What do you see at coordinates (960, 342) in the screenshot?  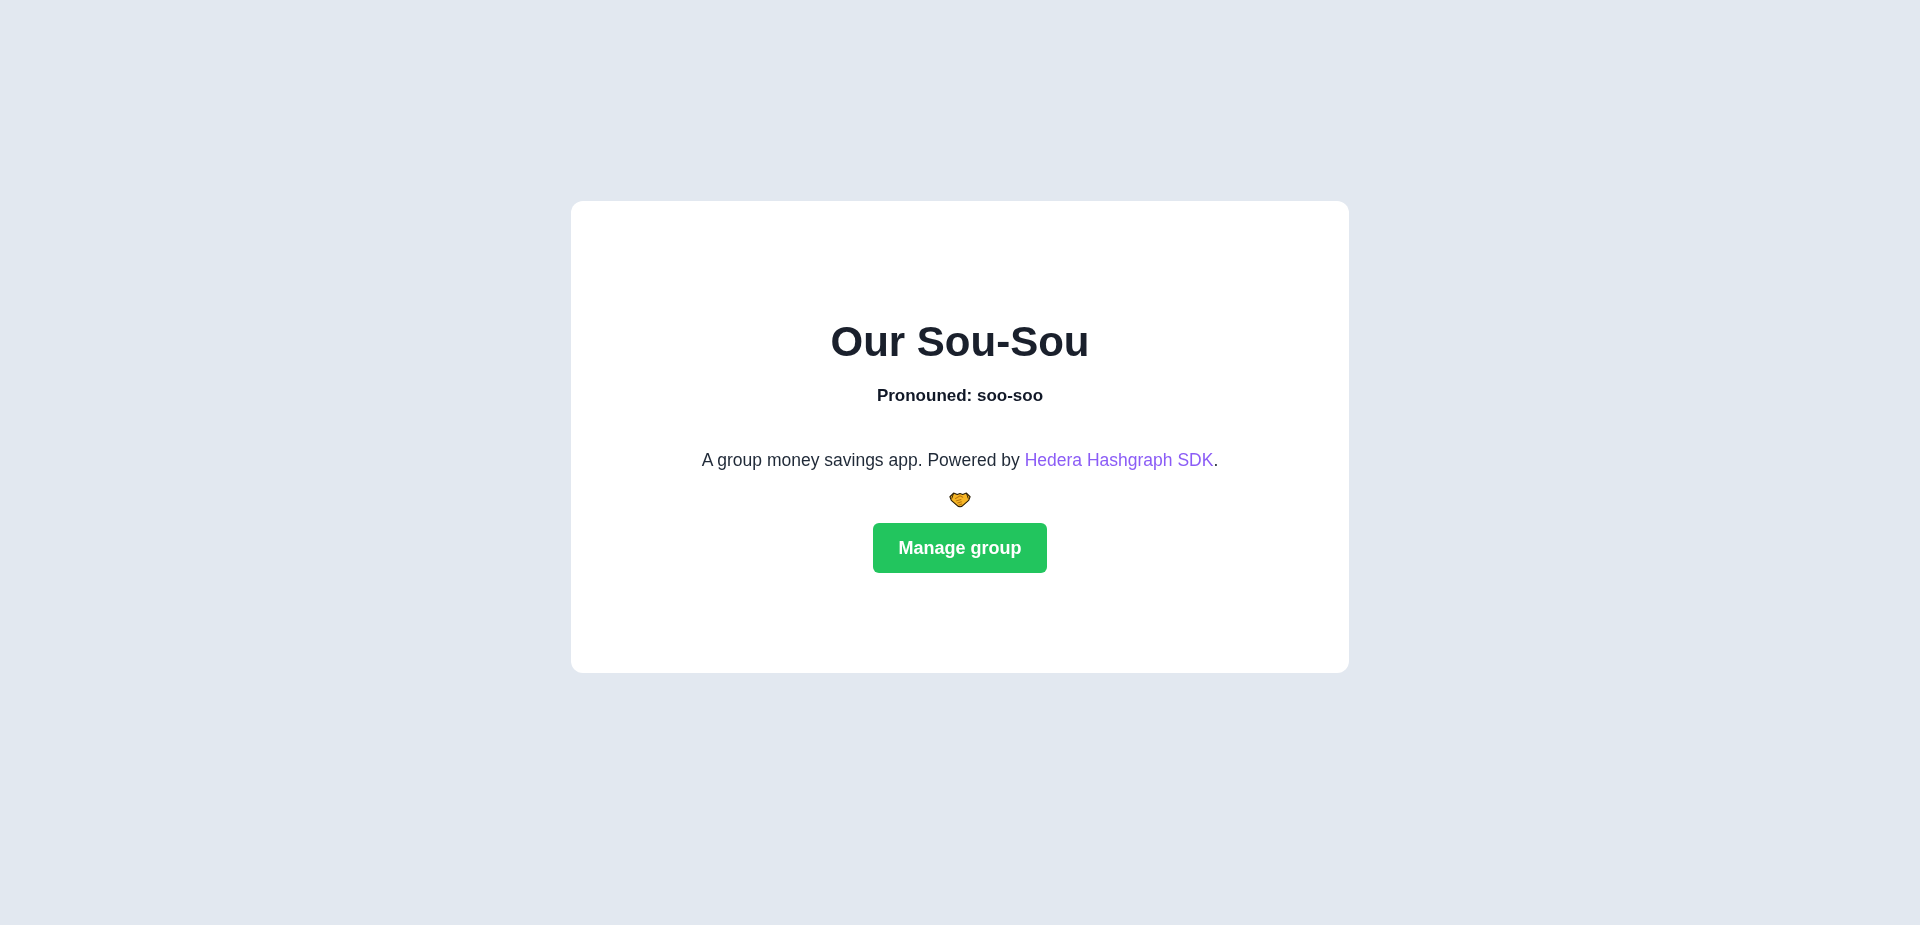 I see `app-title: Our Sou-Sou` at bounding box center [960, 342].